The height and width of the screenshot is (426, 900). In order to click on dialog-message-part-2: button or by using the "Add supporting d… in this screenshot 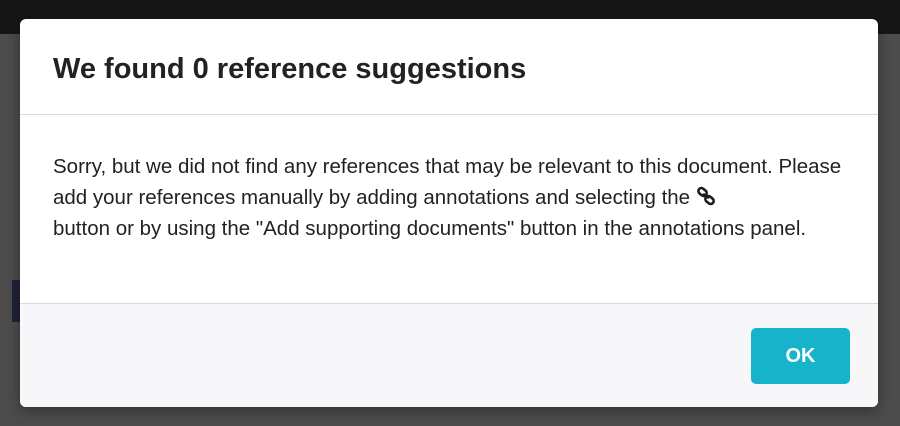, I will do `click(430, 228)`.